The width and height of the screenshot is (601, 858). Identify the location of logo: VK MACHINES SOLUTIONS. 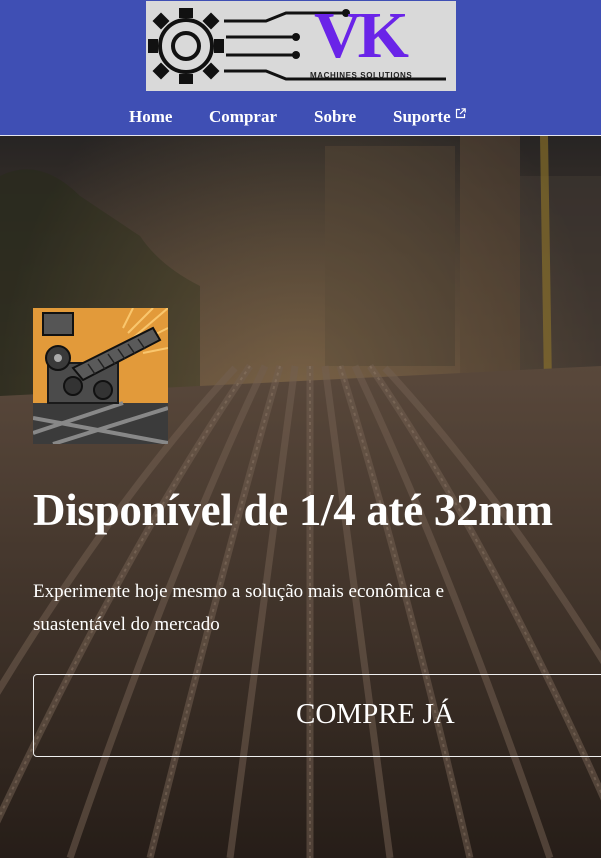
(301, 46).